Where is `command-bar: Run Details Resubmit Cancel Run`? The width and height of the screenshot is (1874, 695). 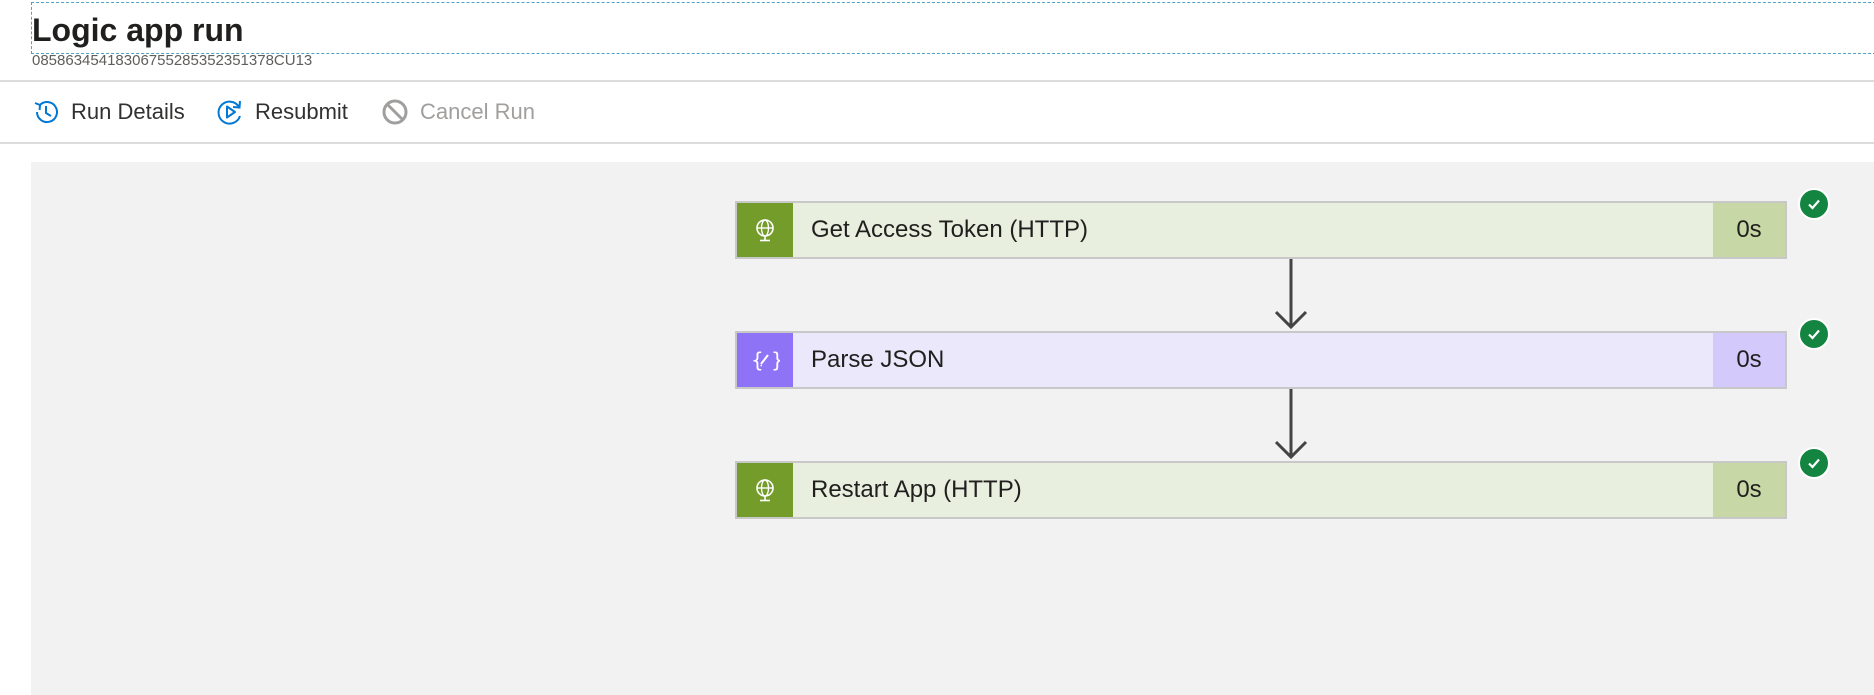 command-bar: Run Details Resubmit Cancel Run is located at coordinates (937, 112).